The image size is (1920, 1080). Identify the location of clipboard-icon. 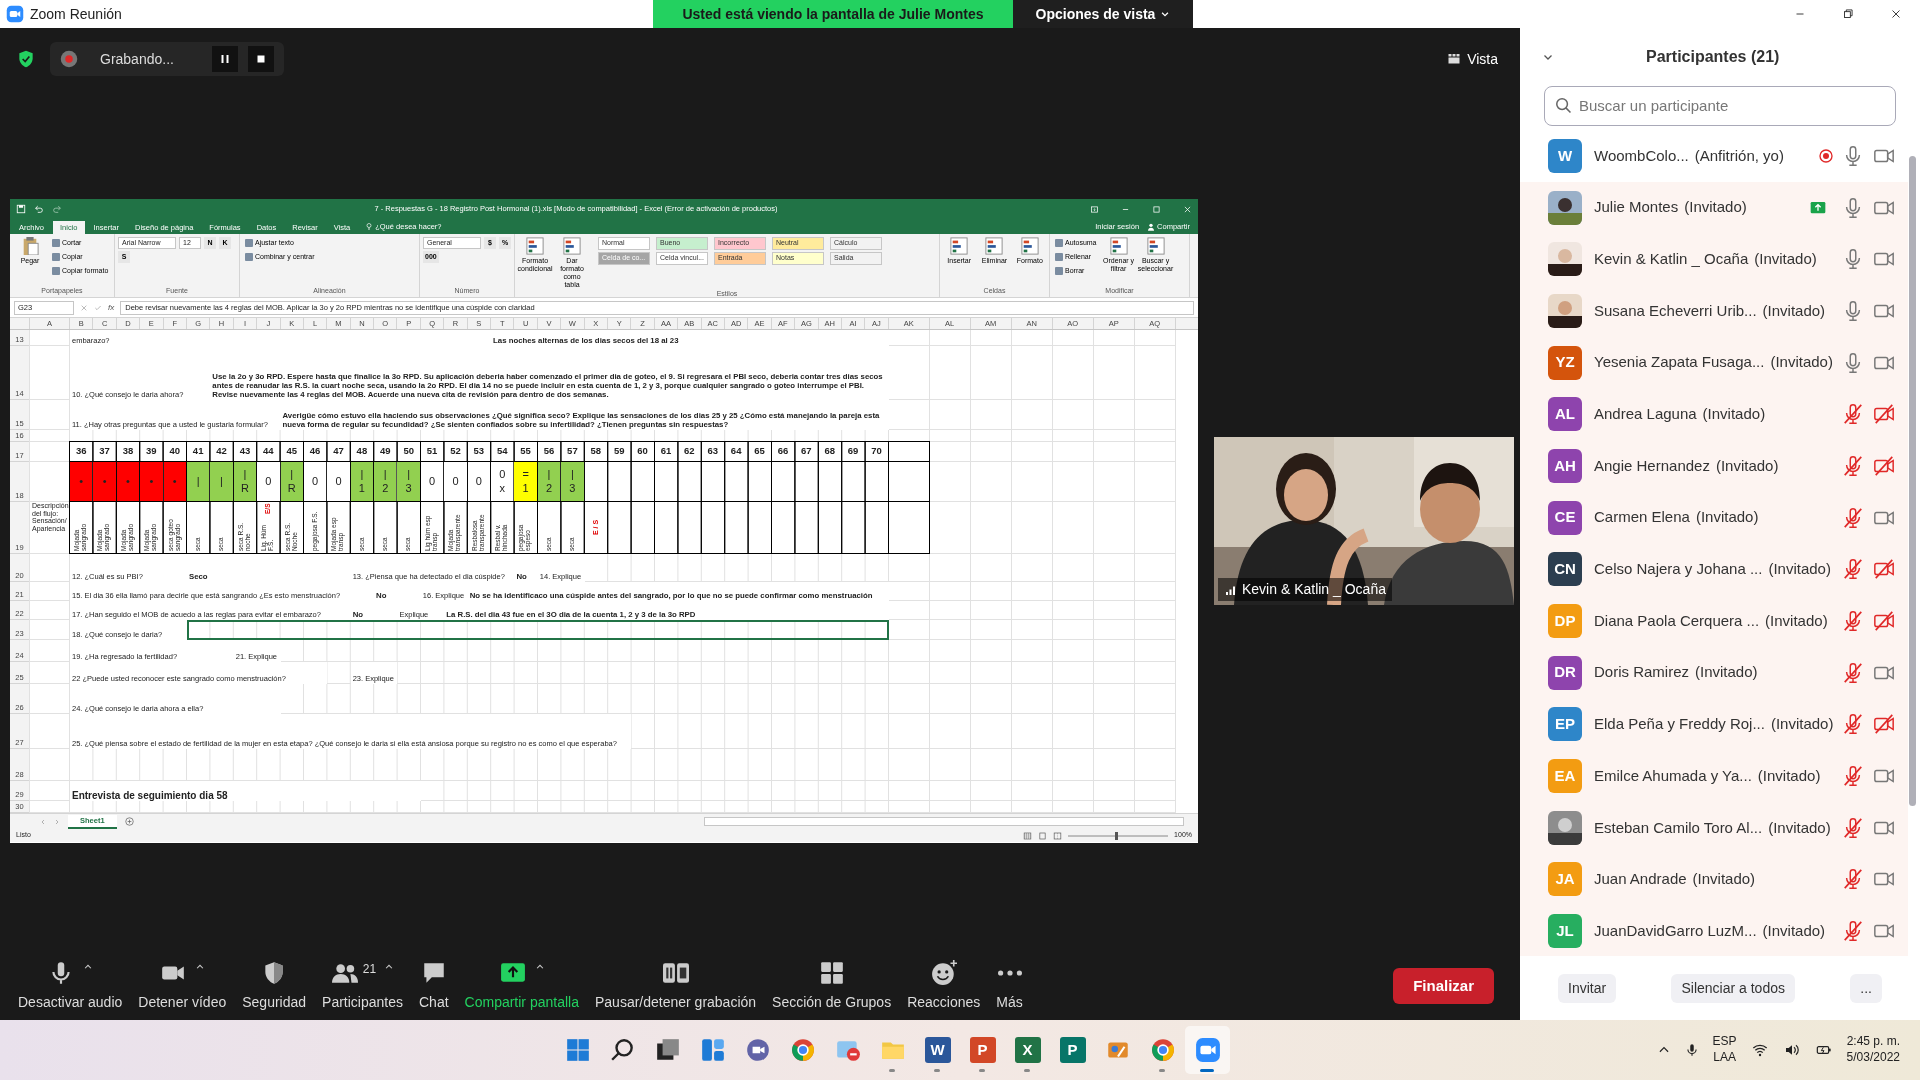
(30, 246).